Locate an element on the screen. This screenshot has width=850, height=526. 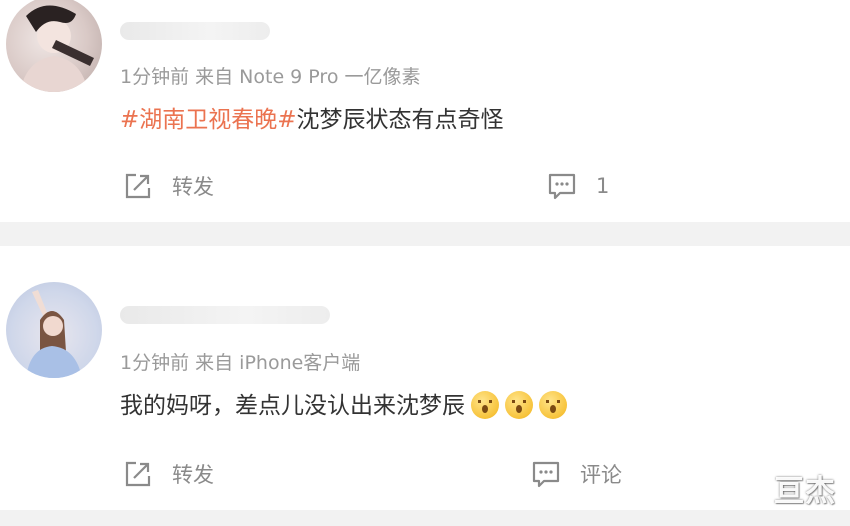
post-content: 我的妈呀，差点儿没认出来沈梦辰 is located at coordinates (343, 403).